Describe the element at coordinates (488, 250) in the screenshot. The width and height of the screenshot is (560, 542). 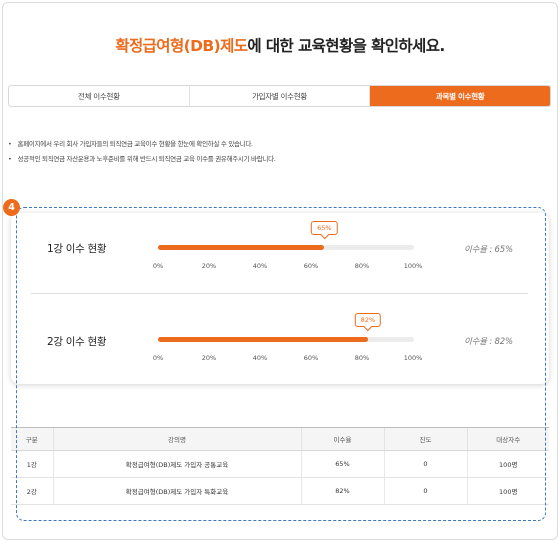
I see `course-1-rate: 이수율 : 65%` at that location.